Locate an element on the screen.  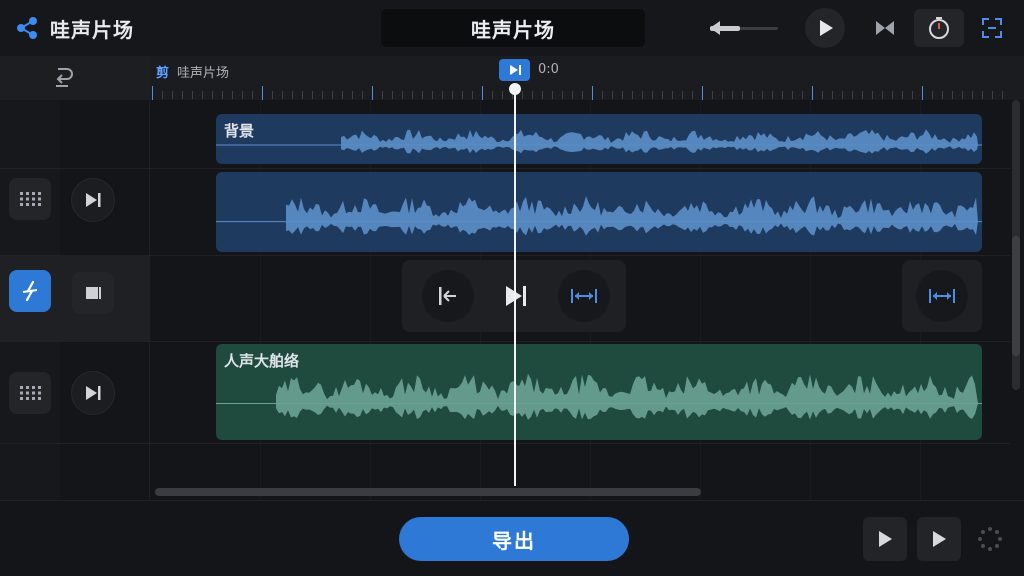
top-bar: 哇声片场 哇声片场 is located at coordinates (512, 28).